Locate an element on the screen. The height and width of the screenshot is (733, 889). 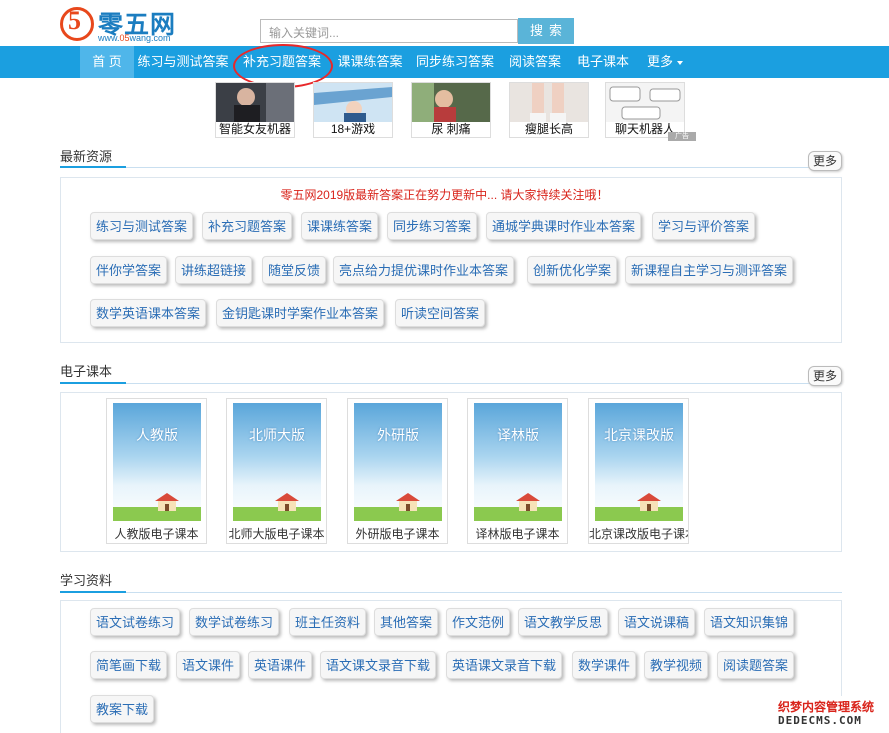
resource-tag: 新课程自主学习与测评答案 is located at coordinates (709, 270).